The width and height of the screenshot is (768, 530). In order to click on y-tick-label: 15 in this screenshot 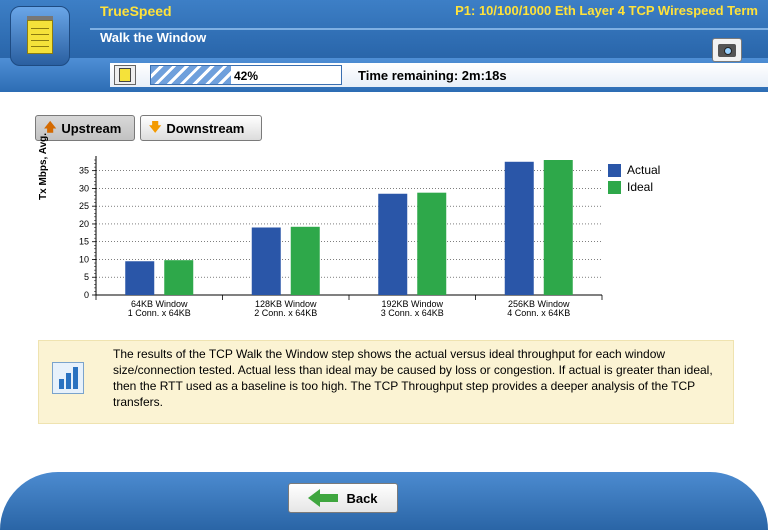, I will do `click(84, 242)`.